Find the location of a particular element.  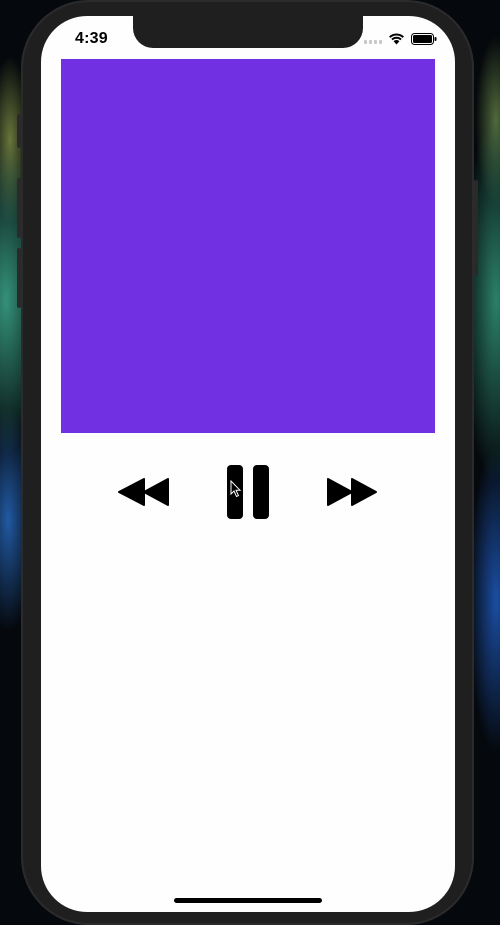

home-indicator is located at coordinates (248, 900).